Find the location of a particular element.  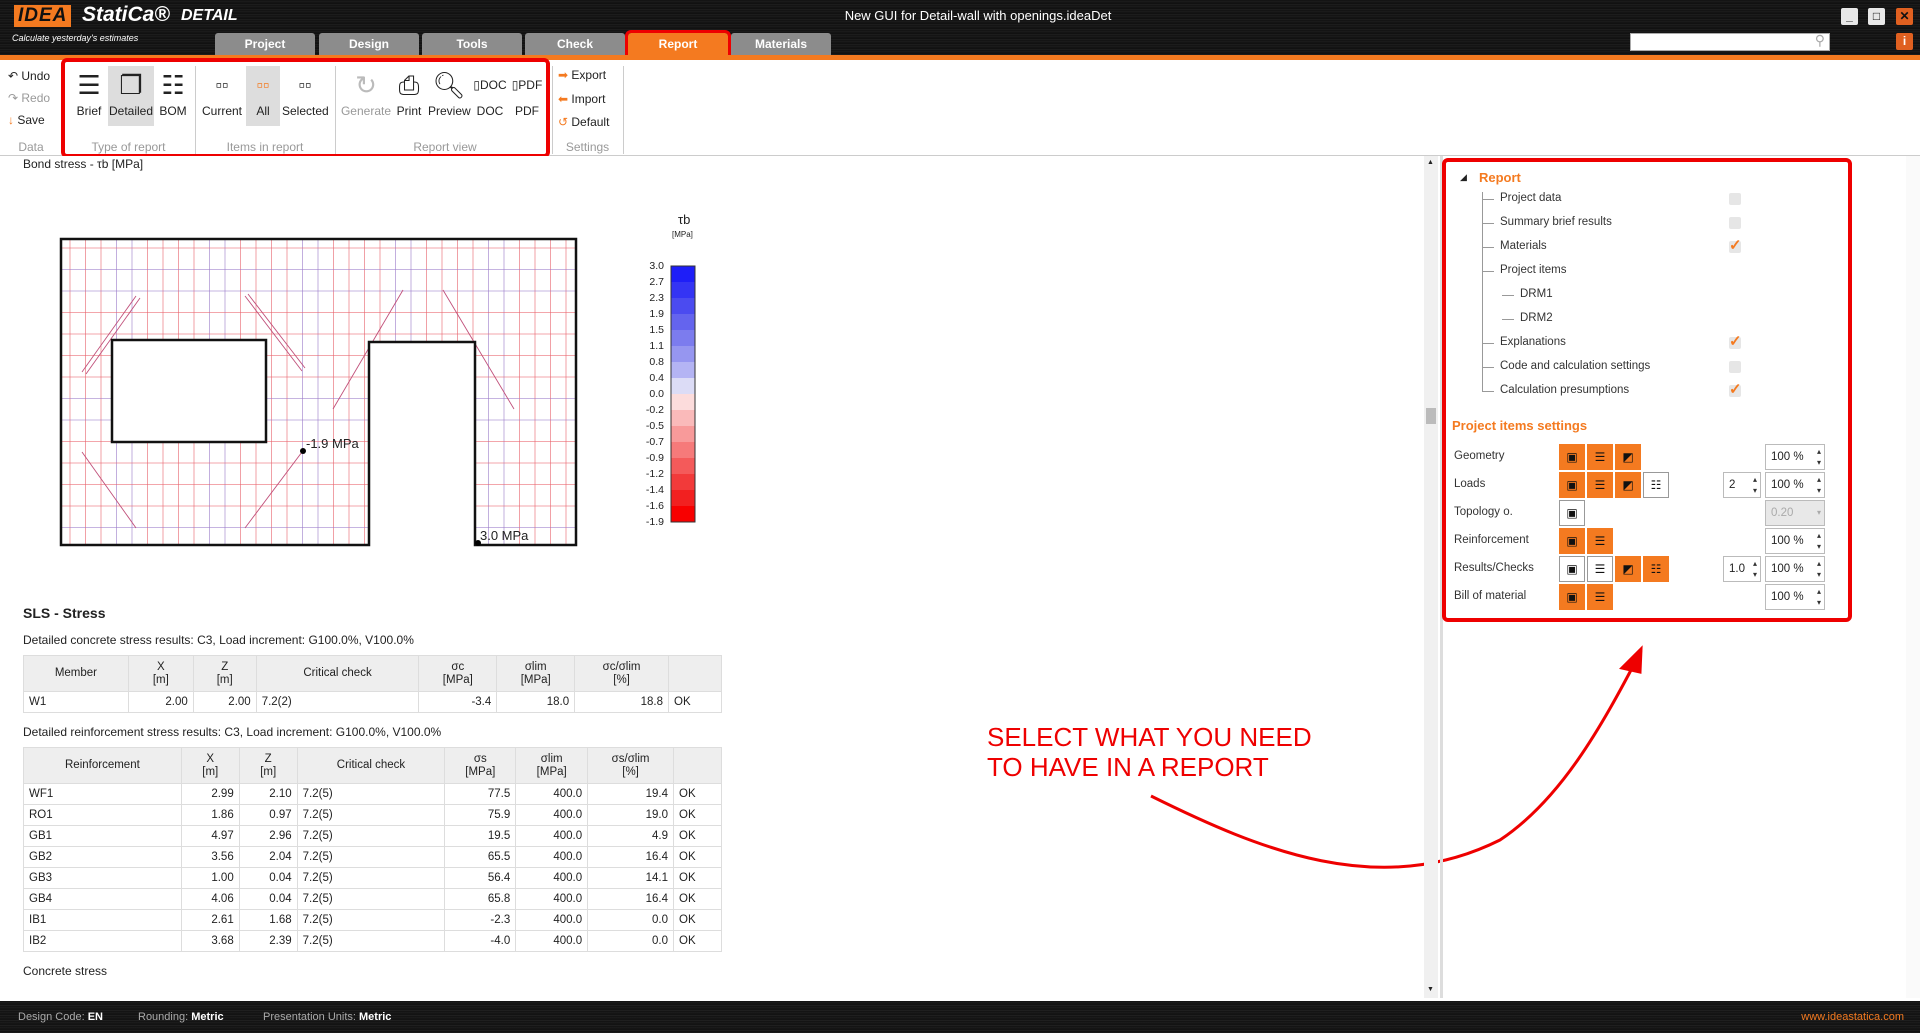

info-button: i is located at coordinates (1904, 41).